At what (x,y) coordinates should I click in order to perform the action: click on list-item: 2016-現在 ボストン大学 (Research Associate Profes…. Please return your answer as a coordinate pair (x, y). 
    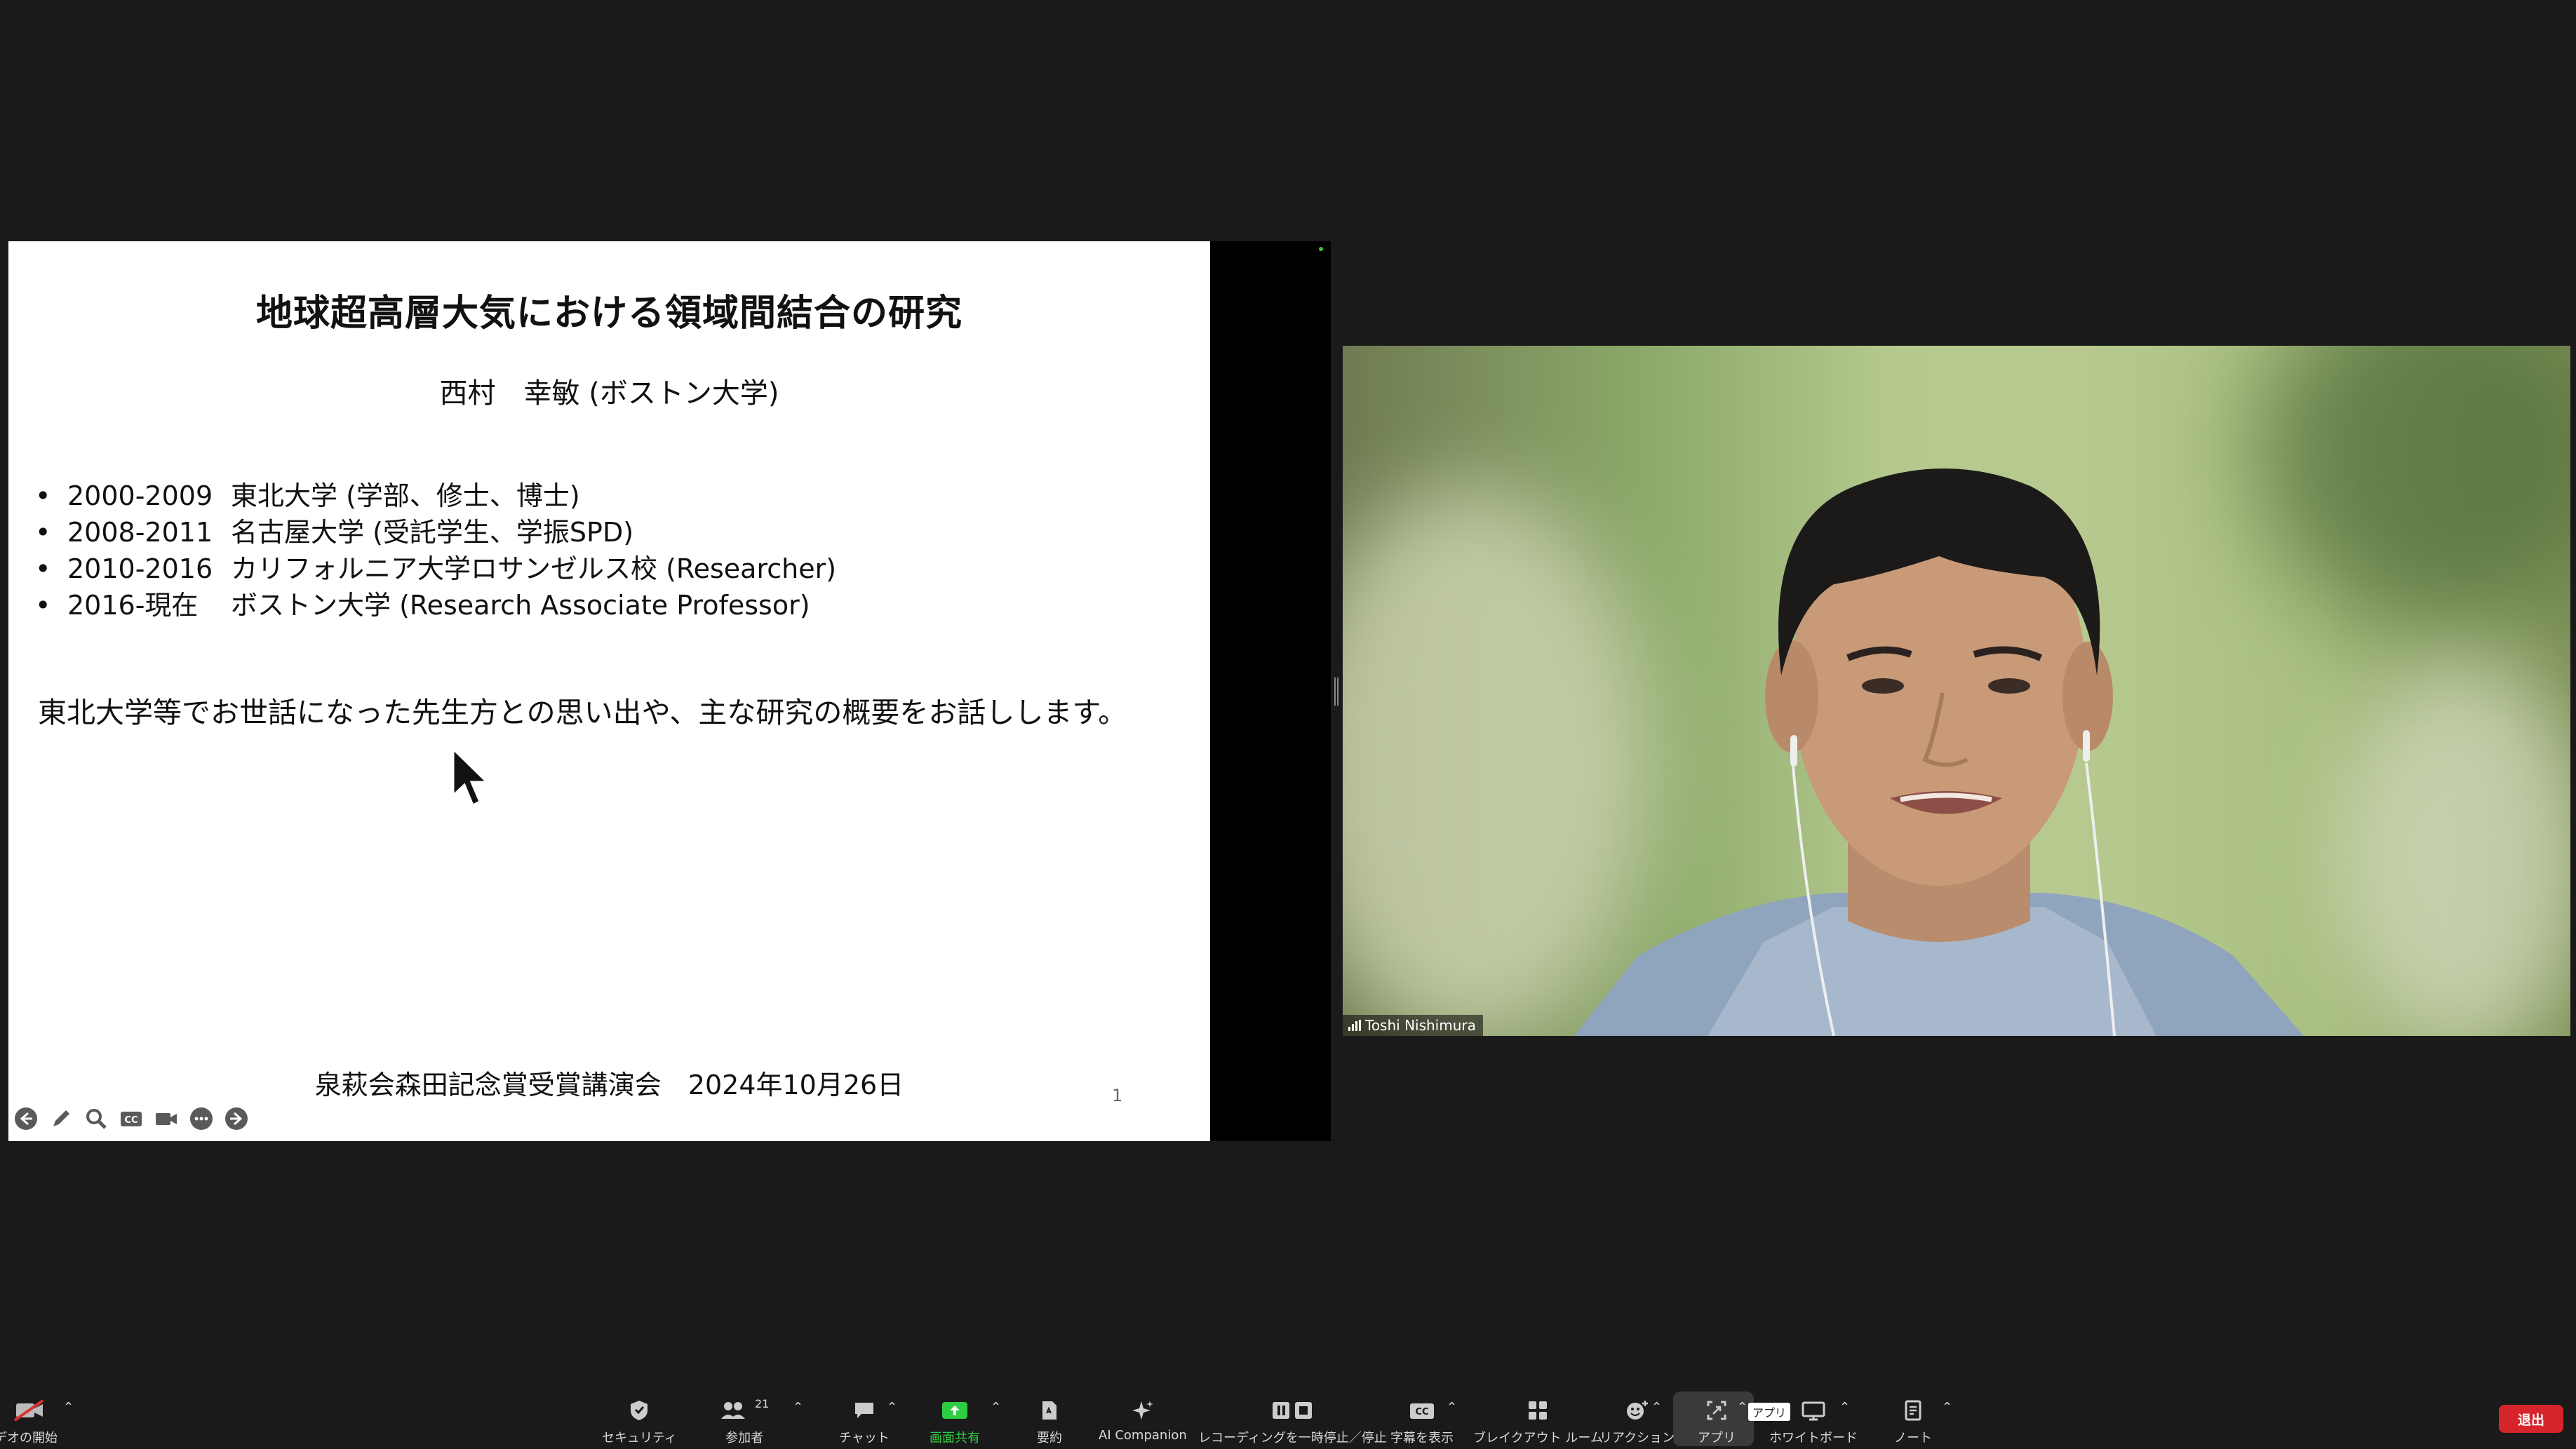
    Looking at the image, I should click on (433, 605).